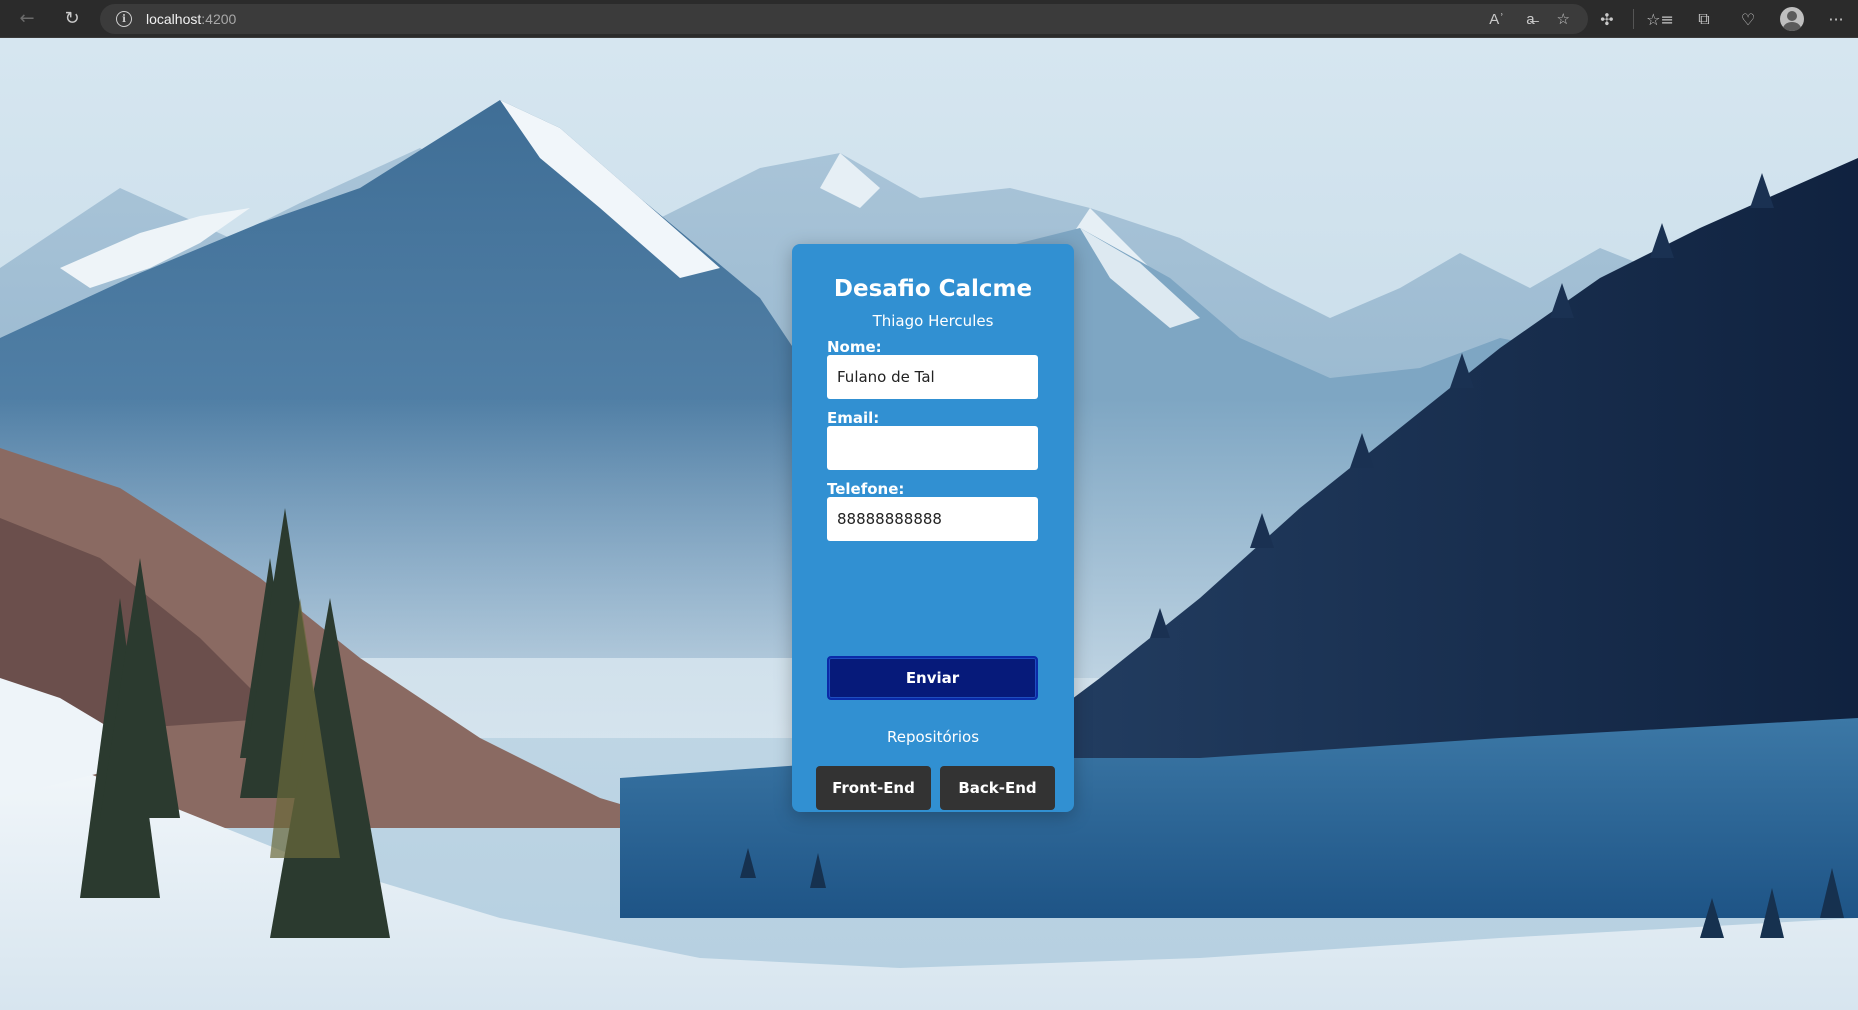 The width and height of the screenshot is (1858, 1010). What do you see at coordinates (866, 489) in the screenshot?
I see `phone-label: Telefone:` at bounding box center [866, 489].